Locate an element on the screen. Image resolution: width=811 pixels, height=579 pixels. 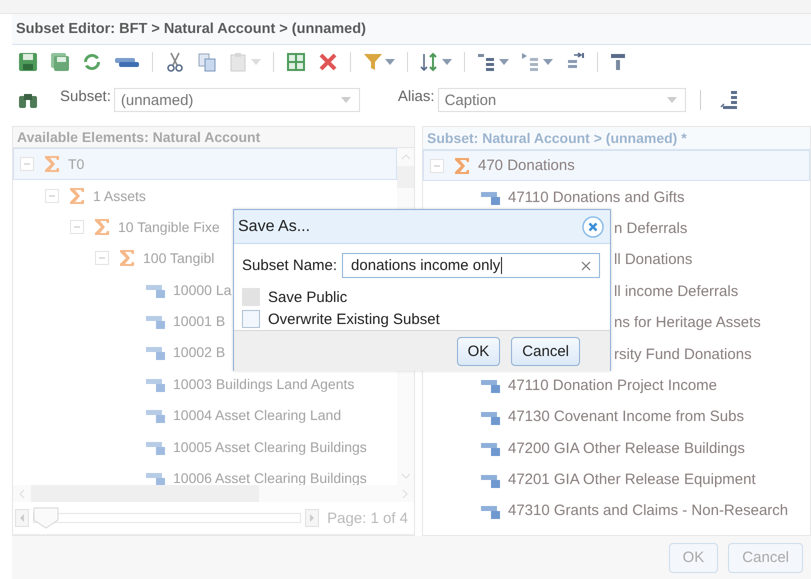
tree-row: 47201 GIA Other Release Equipment is located at coordinates (616, 480).